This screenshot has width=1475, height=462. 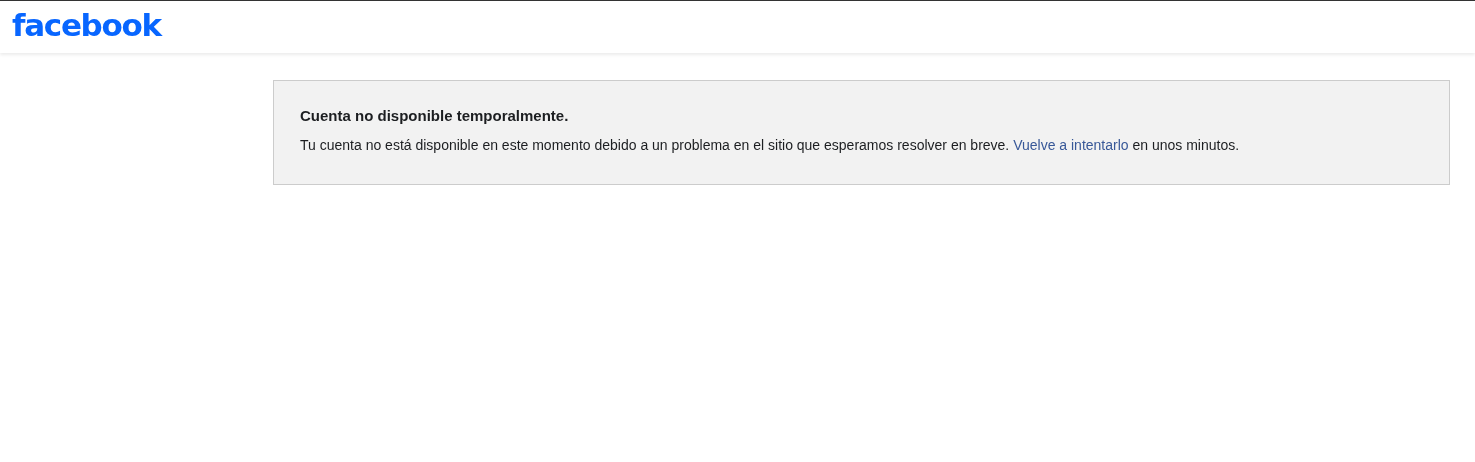 What do you see at coordinates (86, 27) in the screenshot?
I see `logo: facebook` at bounding box center [86, 27].